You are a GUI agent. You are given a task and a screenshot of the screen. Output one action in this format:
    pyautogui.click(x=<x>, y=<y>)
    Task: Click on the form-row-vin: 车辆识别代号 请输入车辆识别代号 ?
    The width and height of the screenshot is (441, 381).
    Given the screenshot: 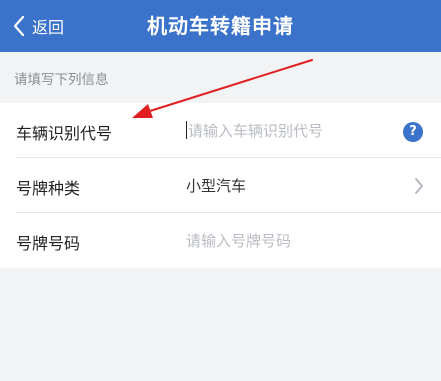 What is the action you would take?
    pyautogui.click(x=220, y=130)
    